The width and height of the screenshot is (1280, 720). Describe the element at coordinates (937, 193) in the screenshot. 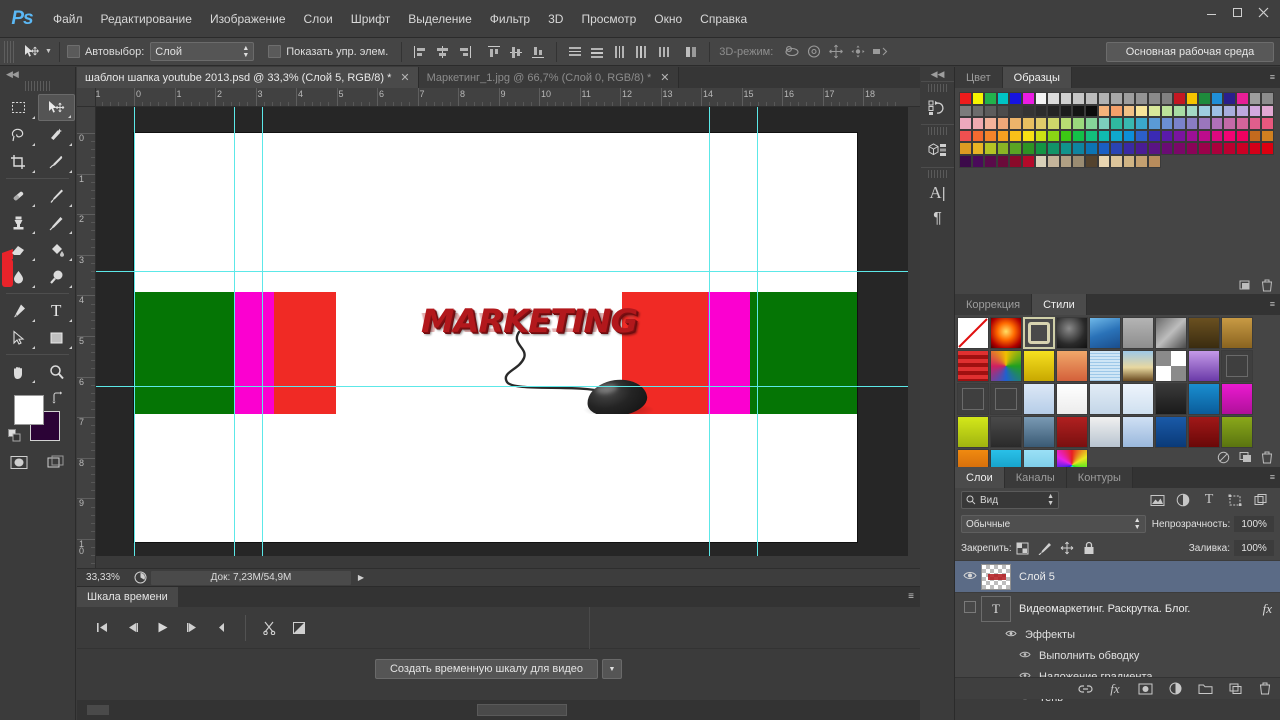

I see `character-panel-icon: A |` at that location.